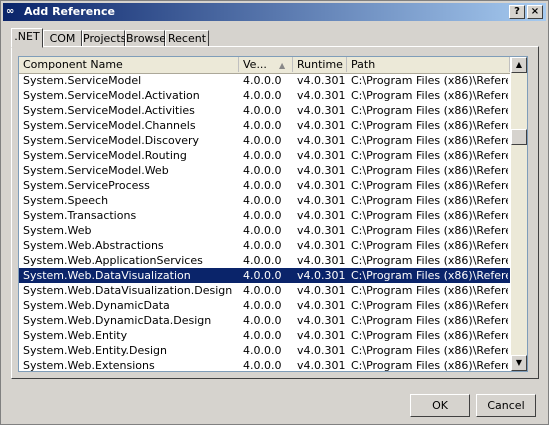  I want to click on column-component-name: Component Name, so click(129, 64).